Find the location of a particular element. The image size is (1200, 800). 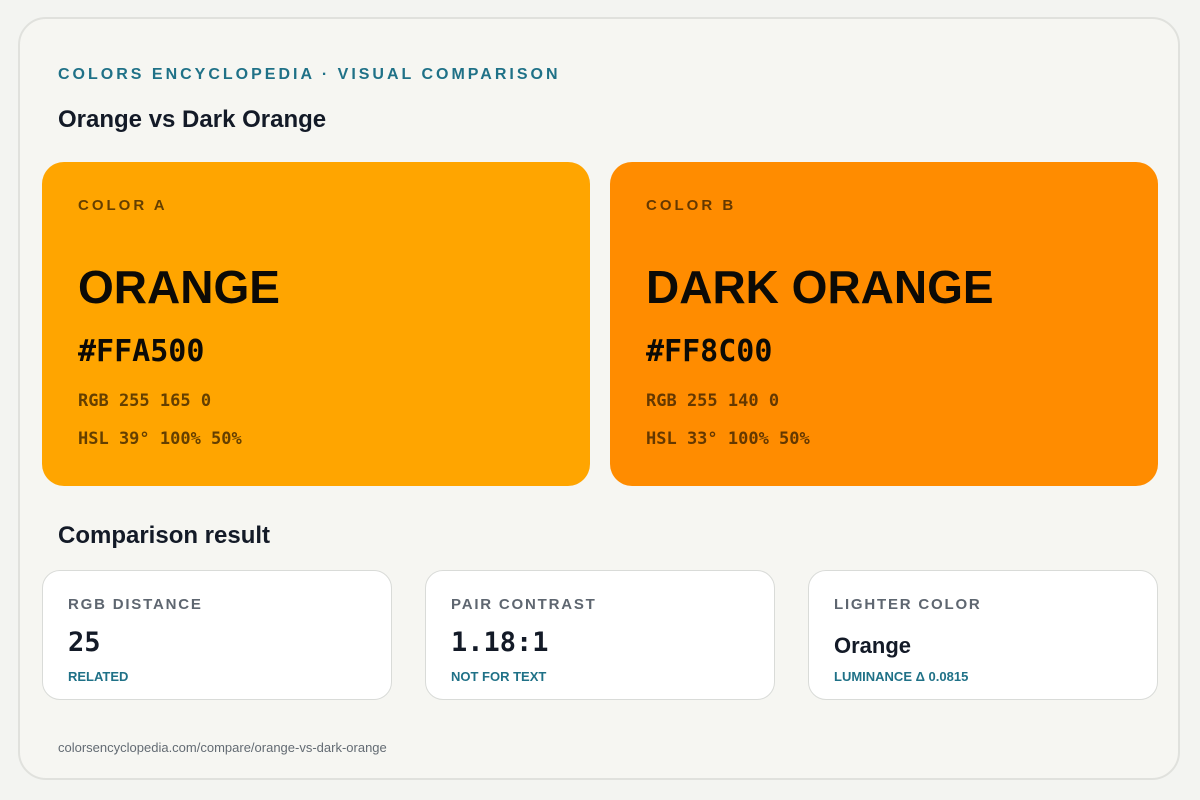

rgb-distance-note: RELATED is located at coordinates (98, 676).